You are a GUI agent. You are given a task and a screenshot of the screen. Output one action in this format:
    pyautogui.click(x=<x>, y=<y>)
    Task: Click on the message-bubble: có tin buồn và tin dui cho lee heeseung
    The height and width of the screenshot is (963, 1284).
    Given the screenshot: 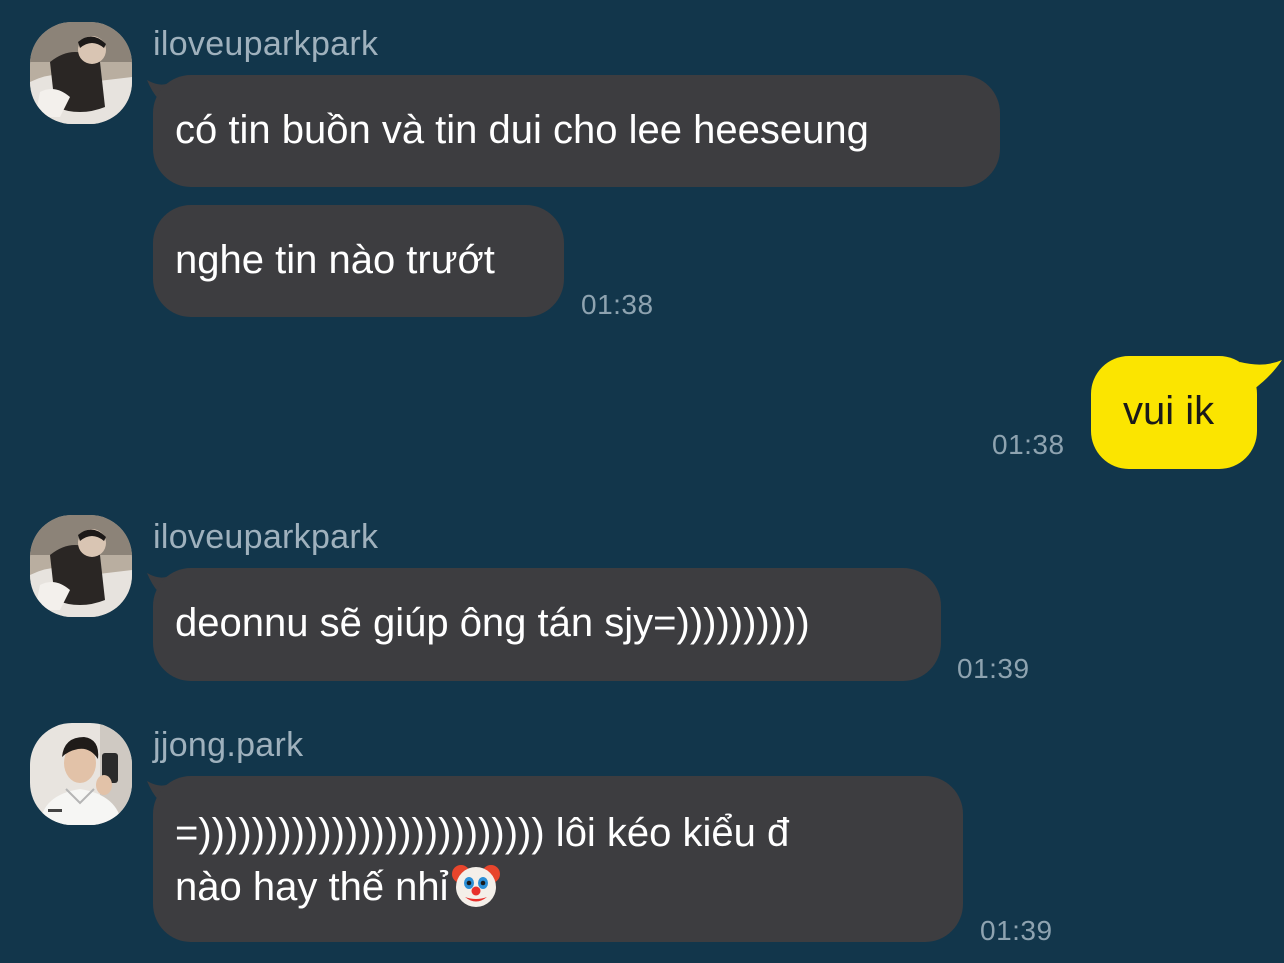 What is the action you would take?
    pyautogui.click(x=576, y=131)
    